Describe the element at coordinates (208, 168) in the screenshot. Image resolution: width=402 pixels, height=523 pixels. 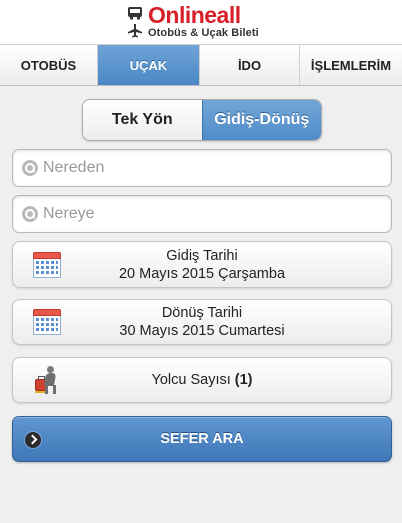
I see `from-input` at that location.